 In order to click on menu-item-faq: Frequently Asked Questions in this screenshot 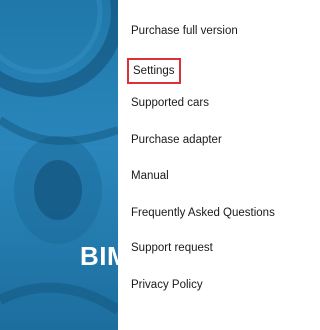, I will do `click(203, 213)`.